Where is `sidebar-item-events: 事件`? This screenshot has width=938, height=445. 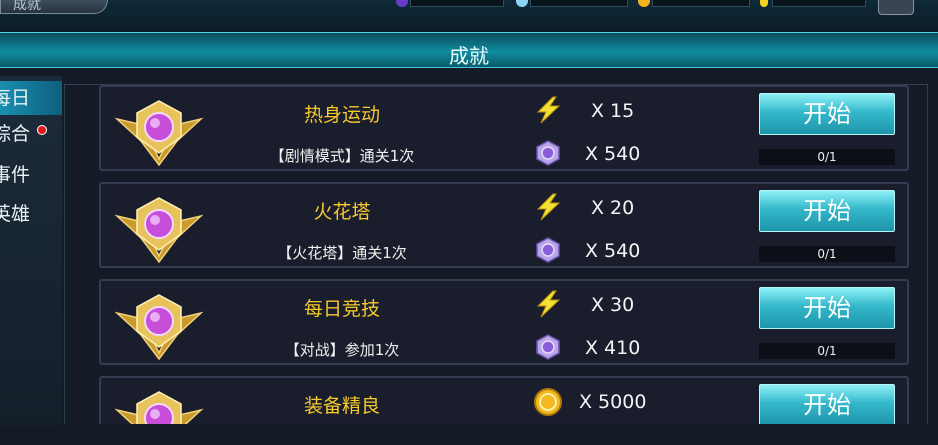 sidebar-item-events: 事件 is located at coordinates (31, 175).